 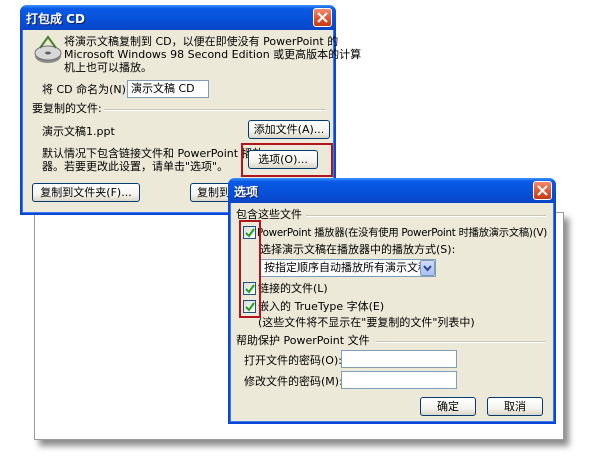 What do you see at coordinates (399, 380) in the screenshot?
I see `modify-password-input` at bounding box center [399, 380].